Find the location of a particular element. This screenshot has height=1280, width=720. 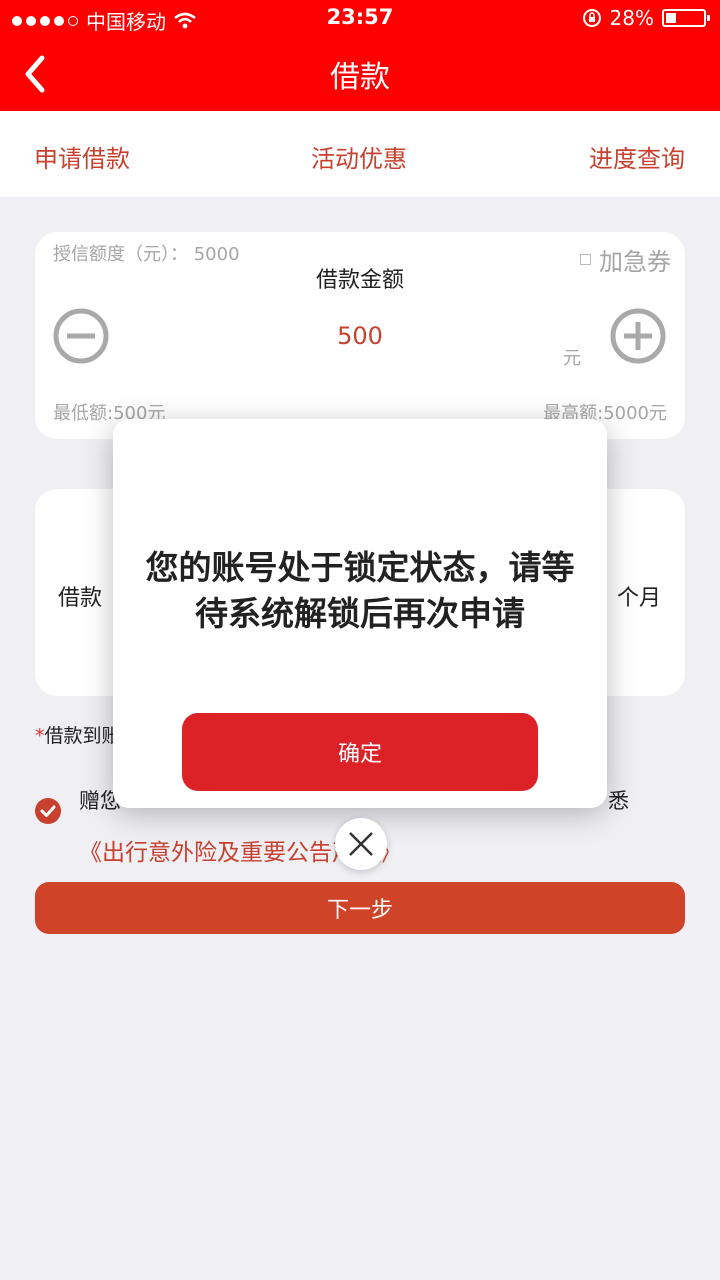

confirm-button: 确定 is located at coordinates (360, 752).